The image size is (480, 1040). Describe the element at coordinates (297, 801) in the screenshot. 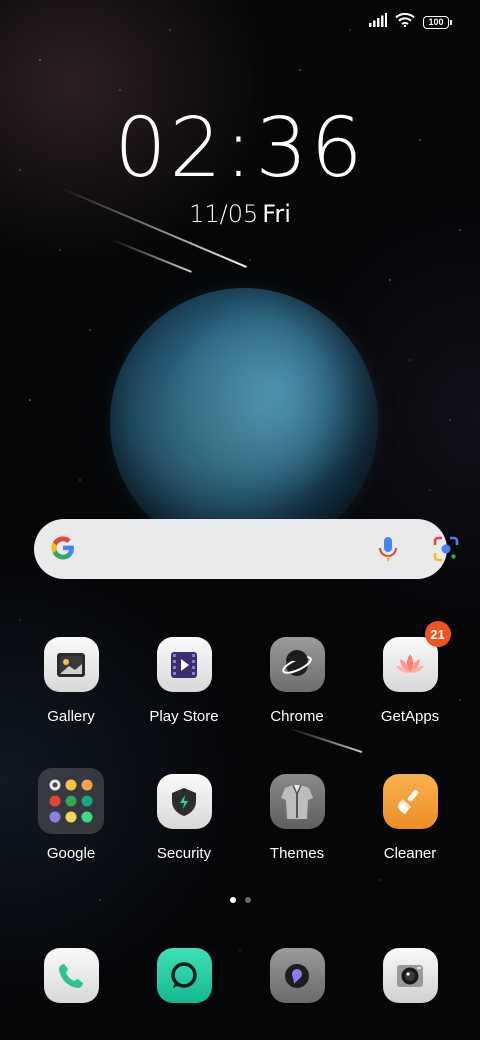

I see `shirt-icon` at that location.